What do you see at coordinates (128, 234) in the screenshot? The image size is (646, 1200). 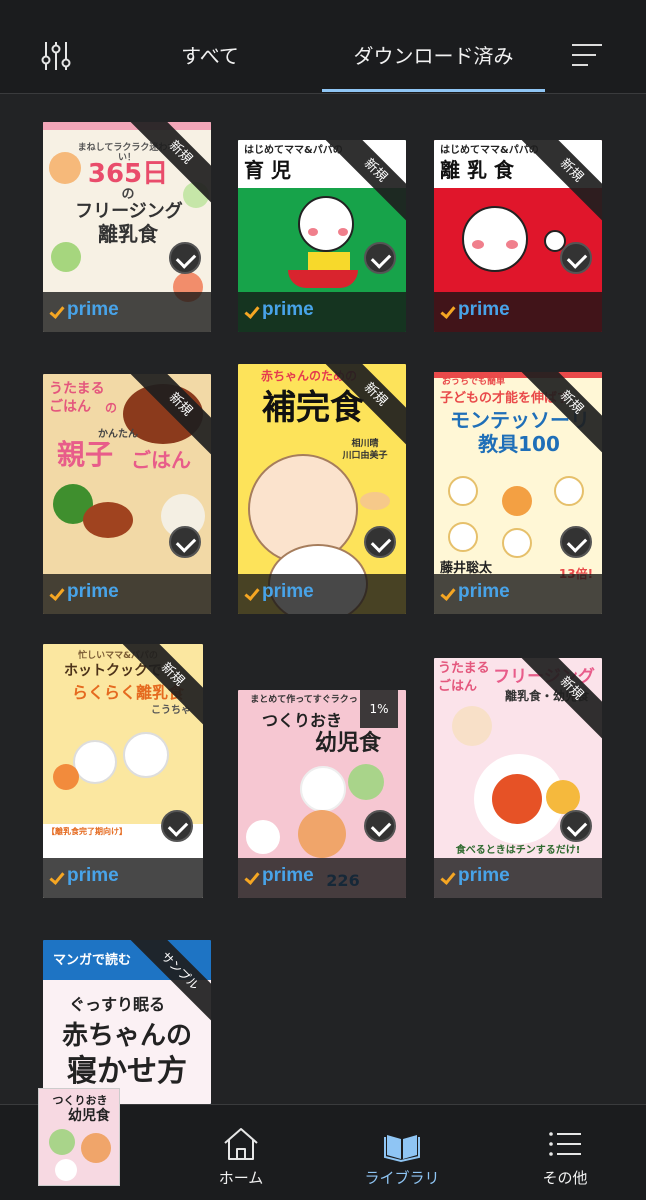 I see `cover-title: 離乳食` at bounding box center [128, 234].